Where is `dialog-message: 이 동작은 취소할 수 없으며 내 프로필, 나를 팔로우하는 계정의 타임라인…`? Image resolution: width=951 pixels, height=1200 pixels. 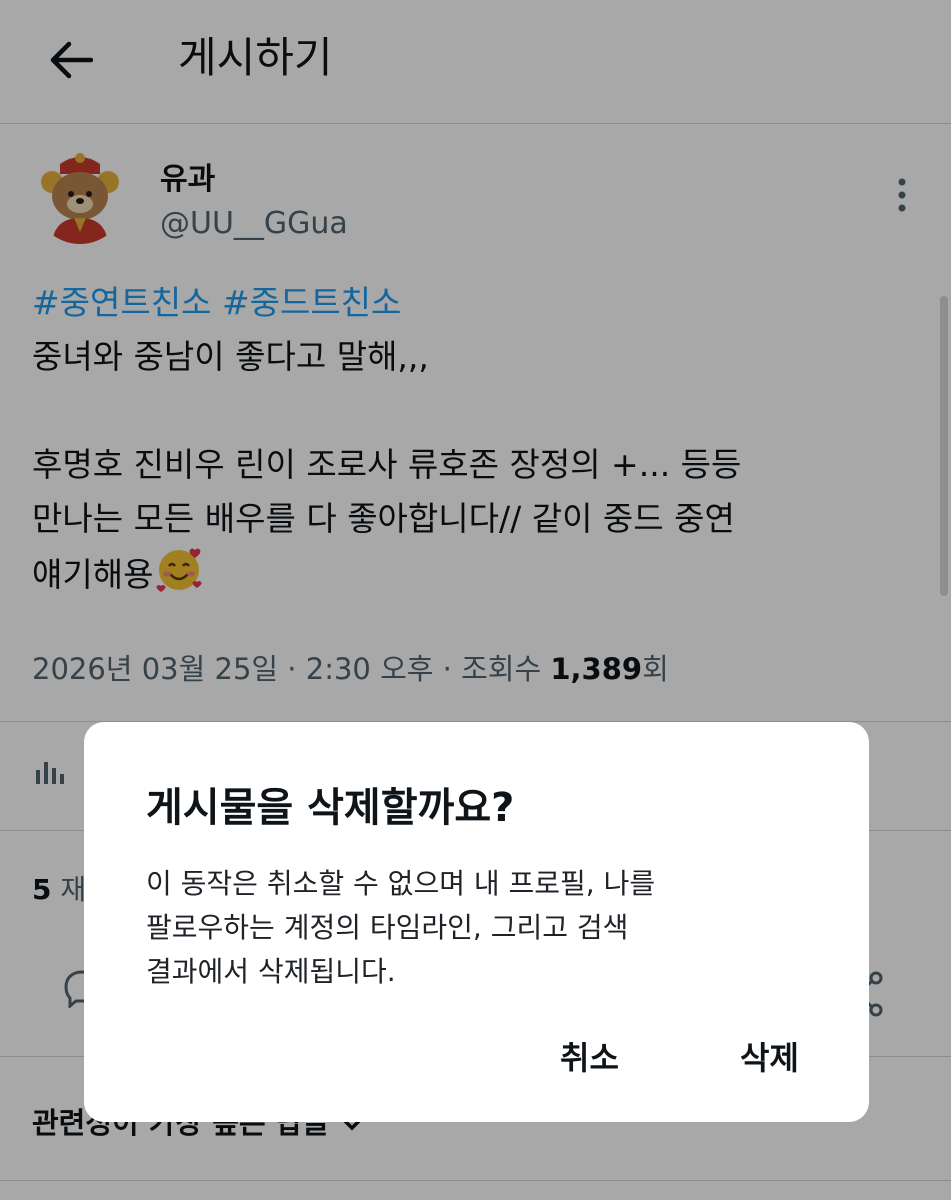
dialog-message: 이 동작은 취소할 수 없으며 내 프로필, 나를 팔로우하는 계정의 타임라인… is located at coordinates (466, 928).